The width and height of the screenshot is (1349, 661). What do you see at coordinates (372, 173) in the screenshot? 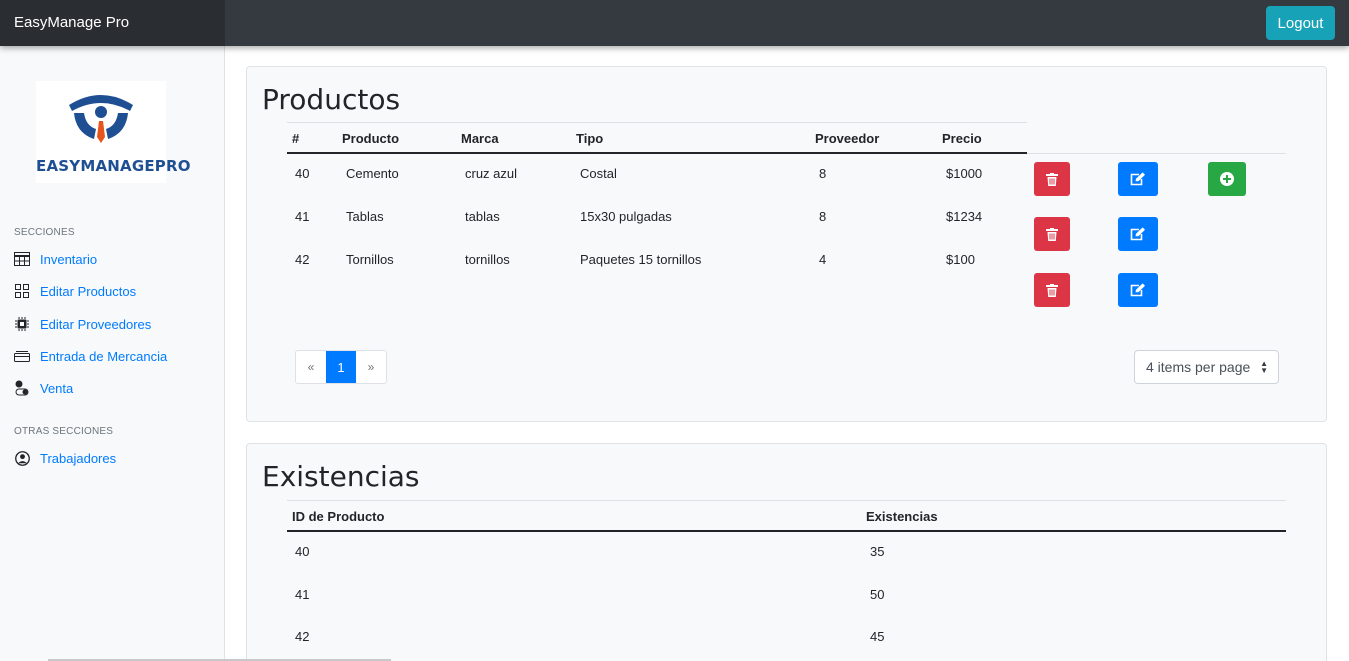
I see `table-cell: Cemento` at bounding box center [372, 173].